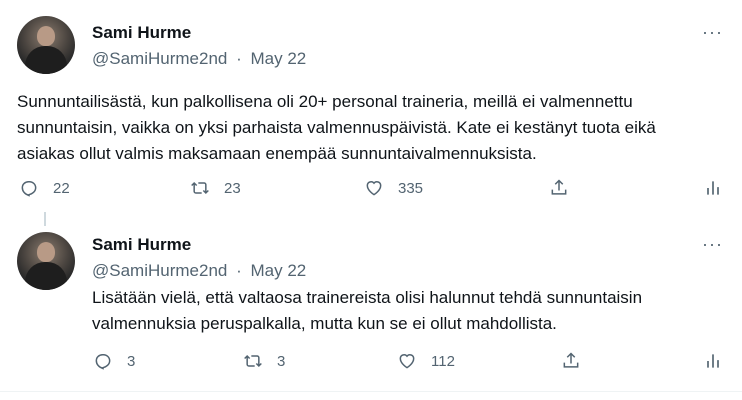  I want to click on retweet-count: 3, so click(281, 361).